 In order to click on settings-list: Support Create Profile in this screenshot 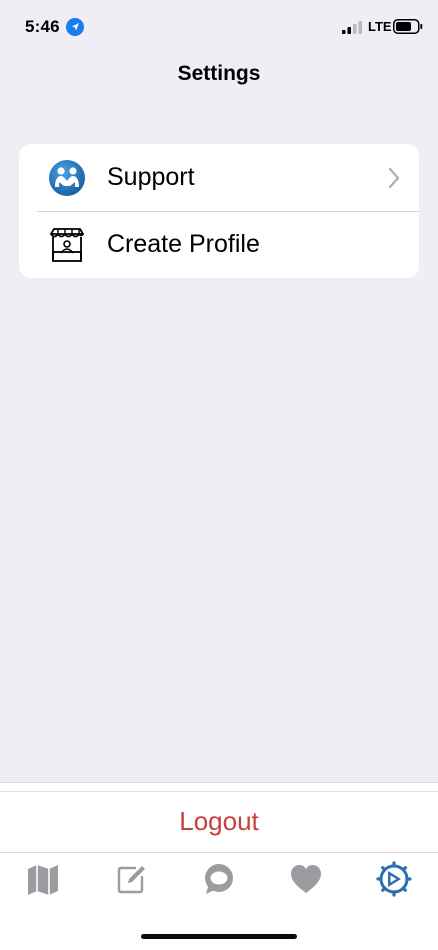, I will do `click(219, 211)`.